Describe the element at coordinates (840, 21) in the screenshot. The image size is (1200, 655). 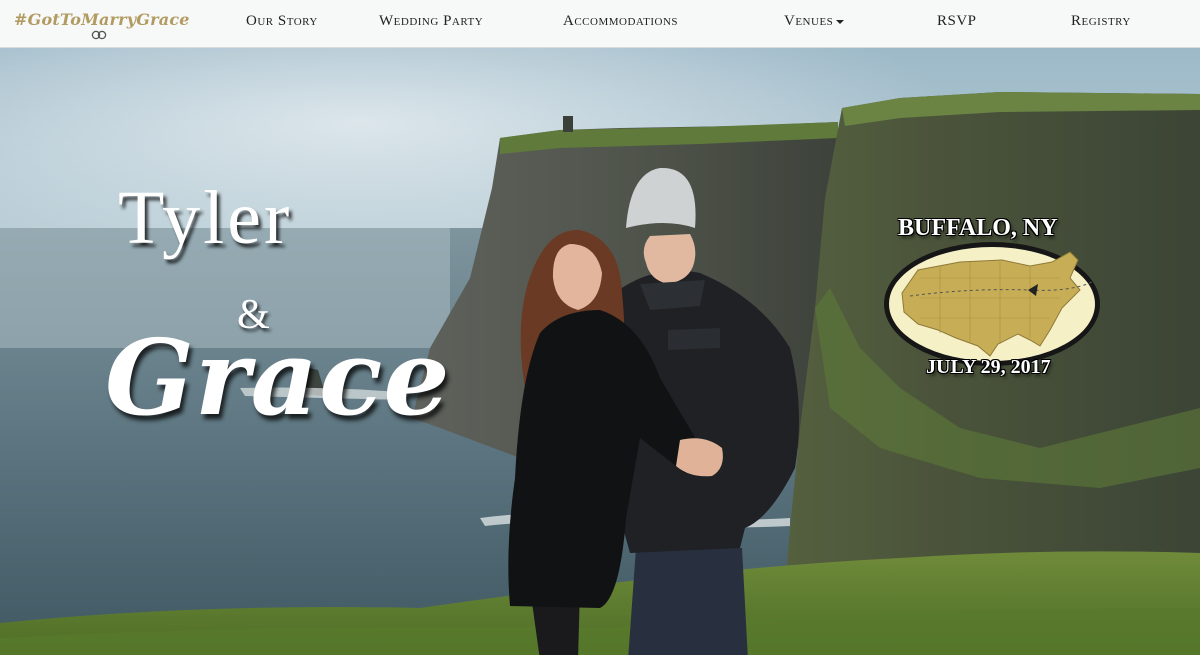
I see `caret-down-icon` at that location.